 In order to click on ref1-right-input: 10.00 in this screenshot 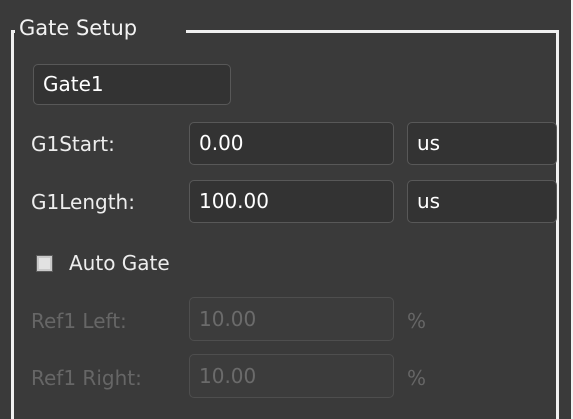, I will do `click(291, 376)`.